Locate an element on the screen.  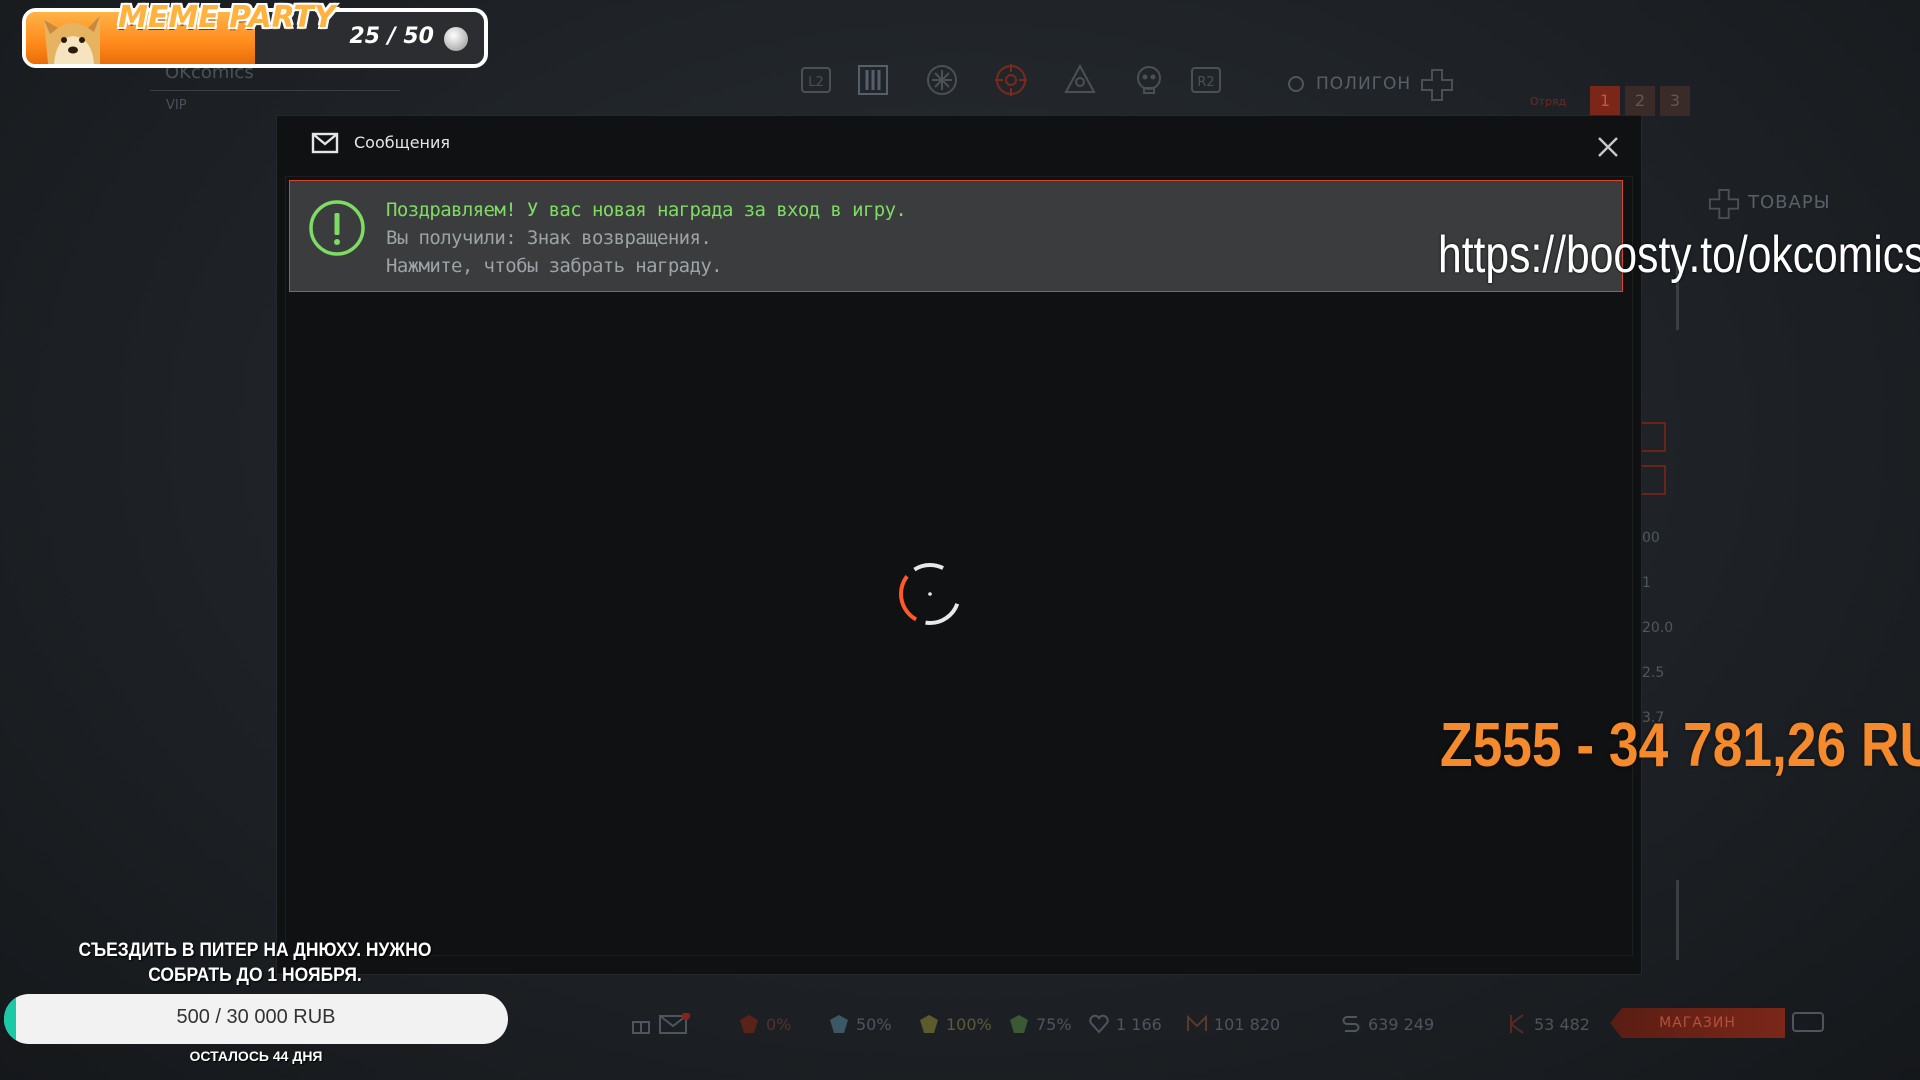
stat-value: 75% is located at coordinates (1054, 1024).